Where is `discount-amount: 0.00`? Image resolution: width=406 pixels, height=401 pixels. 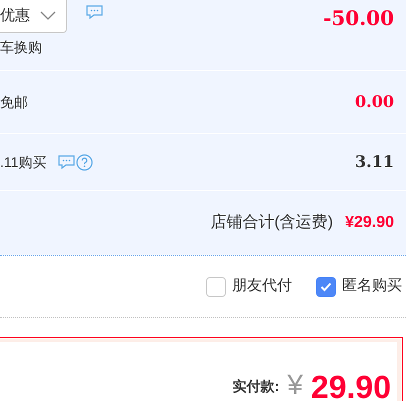
discount-amount: 0.00 is located at coordinates (374, 101).